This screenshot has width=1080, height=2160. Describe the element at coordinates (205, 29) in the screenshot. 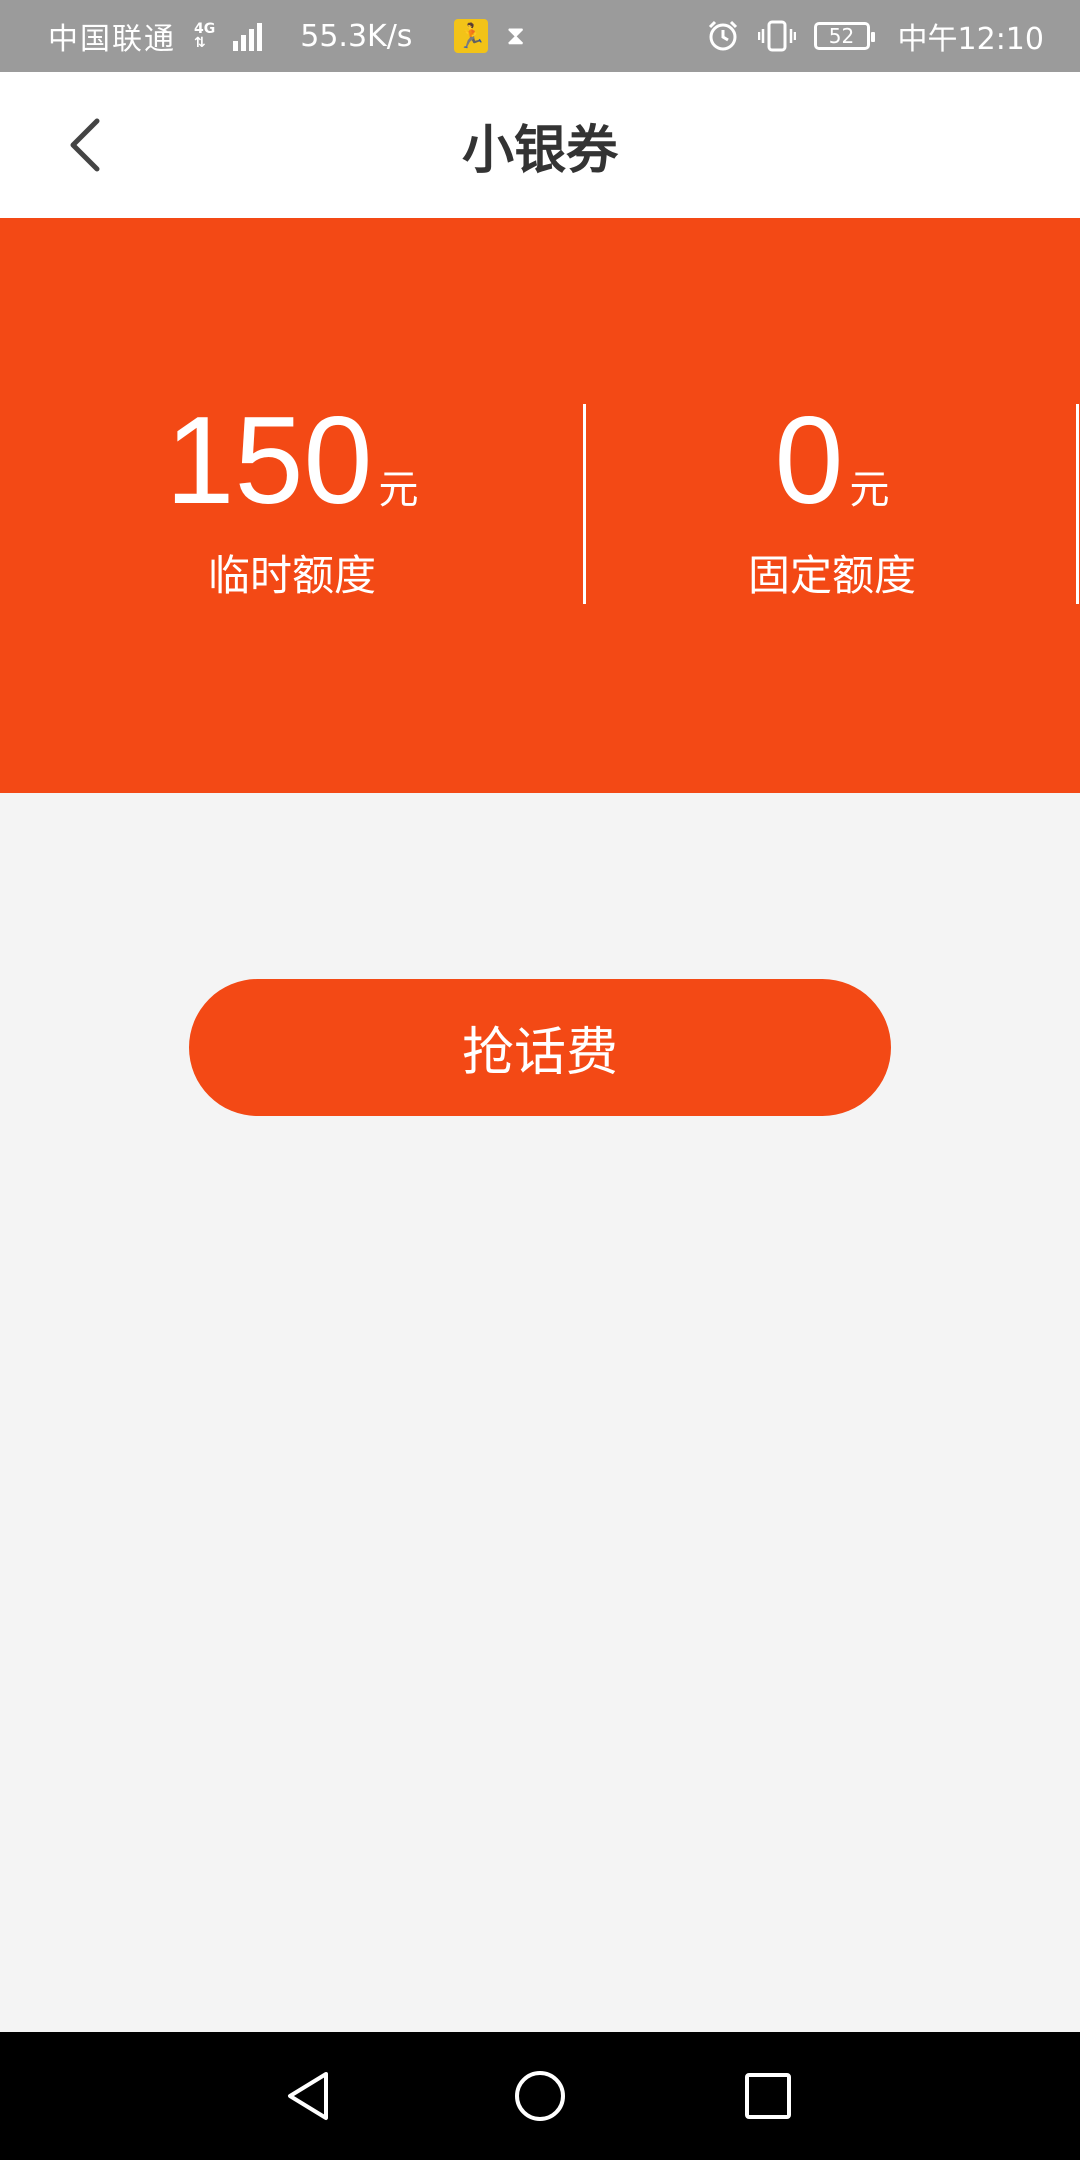

I see `network-type-label: 4G` at that location.